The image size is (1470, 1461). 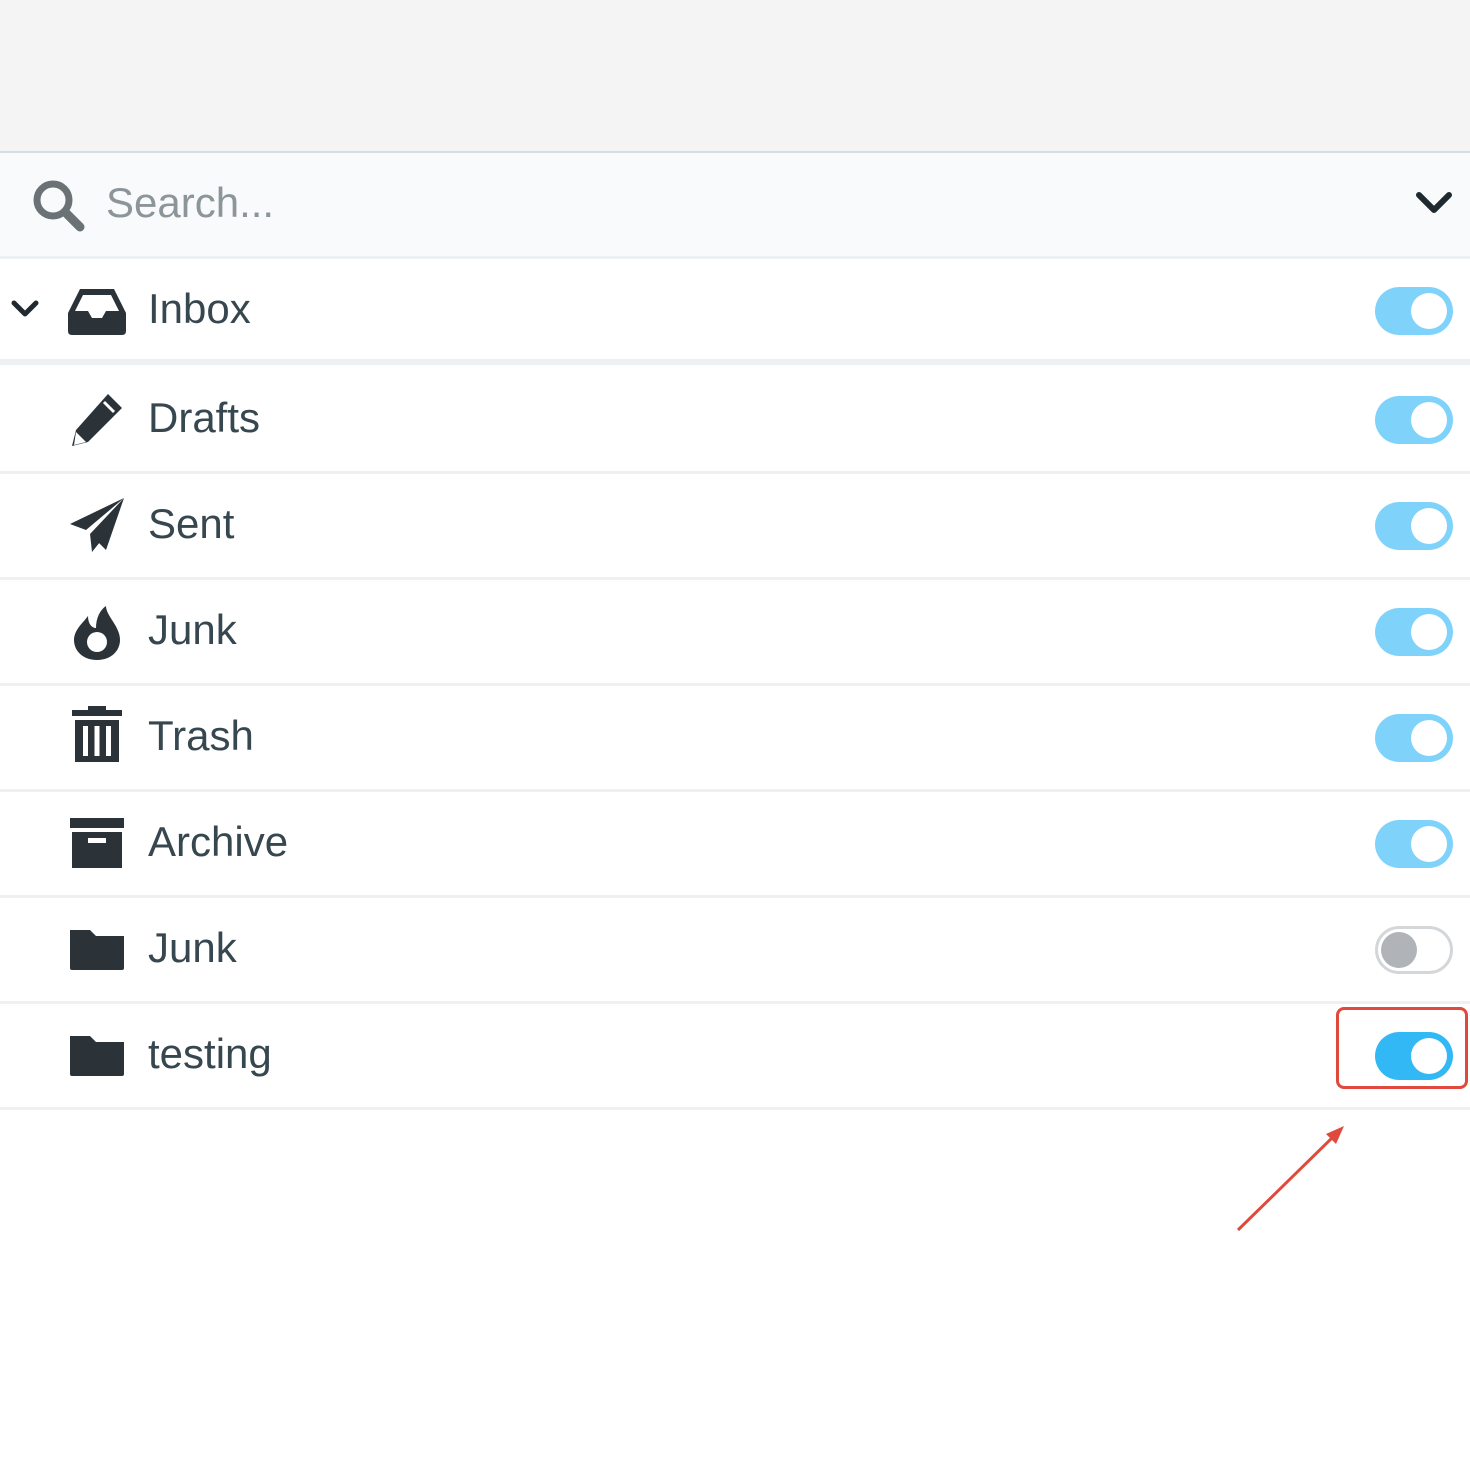 What do you see at coordinates (735, 739) in the screenshot?
I see `folder-row-trash: Trash` at bounding box center [735, 739].